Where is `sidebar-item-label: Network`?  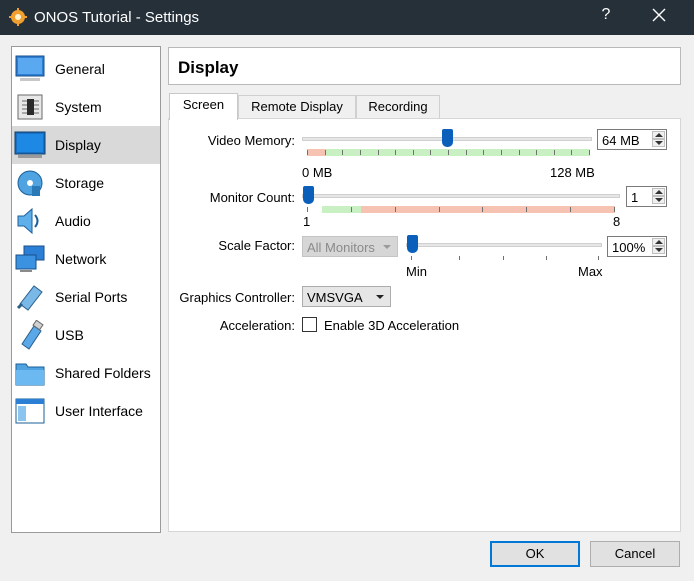 sidebar-item-label: Network is located at coordinates (81, 259).